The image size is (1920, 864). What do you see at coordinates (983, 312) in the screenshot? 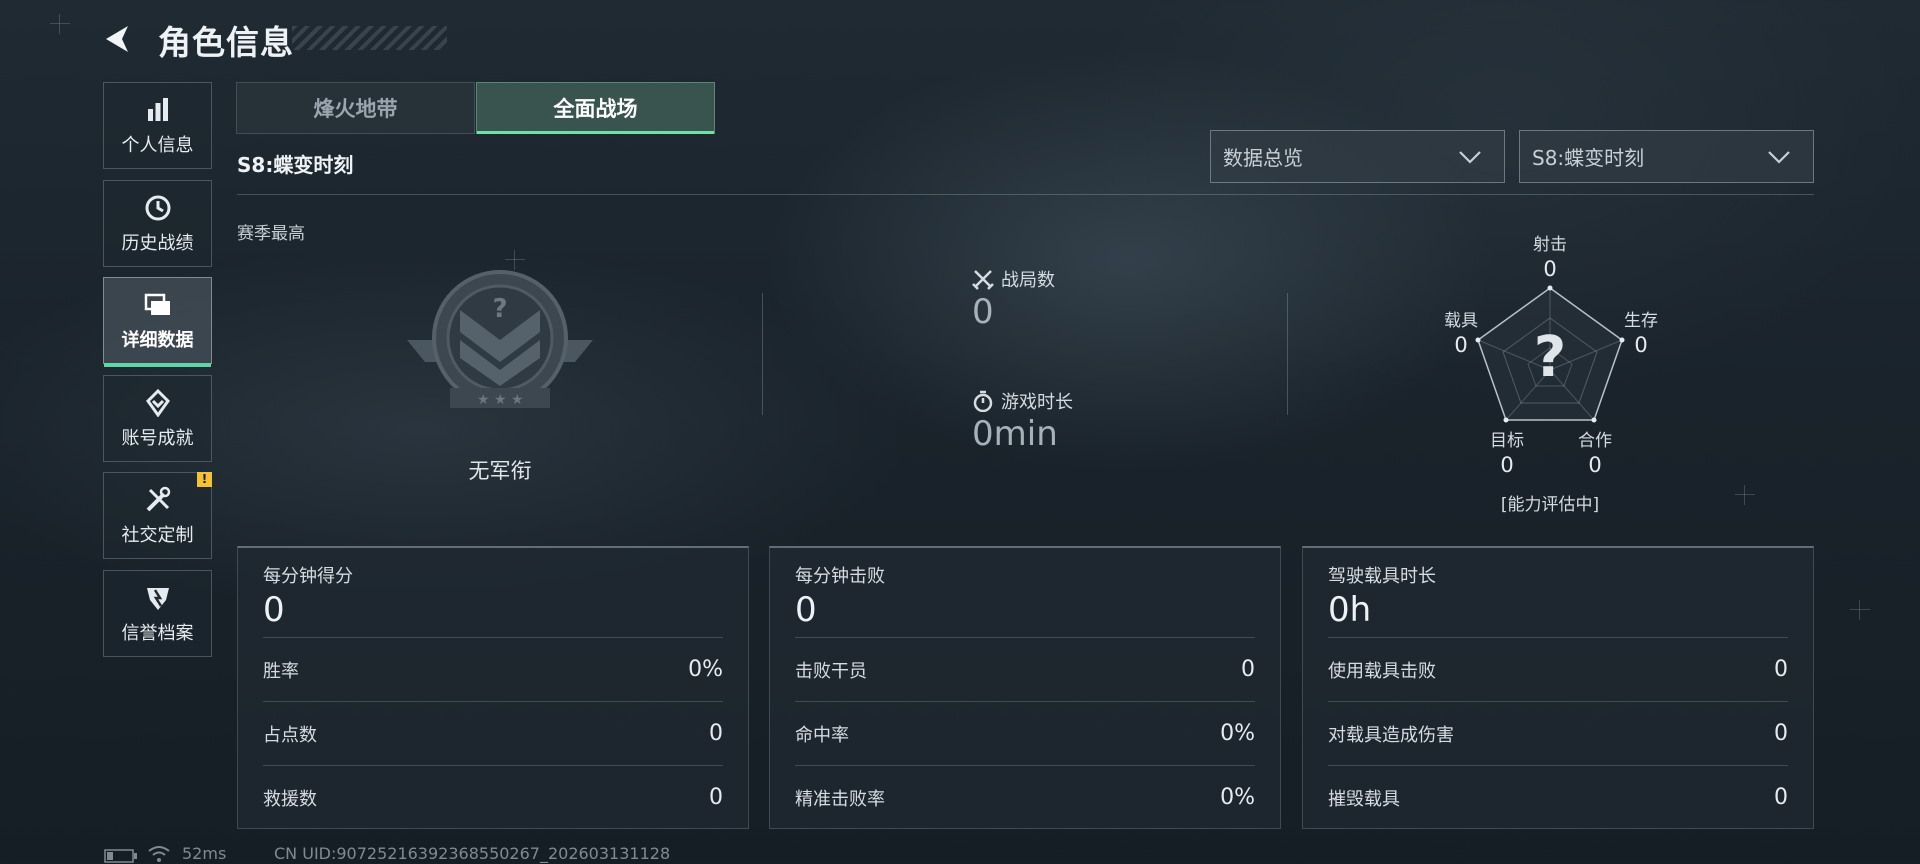
I see `matches-value: 0` at bounding box center [983, 312].